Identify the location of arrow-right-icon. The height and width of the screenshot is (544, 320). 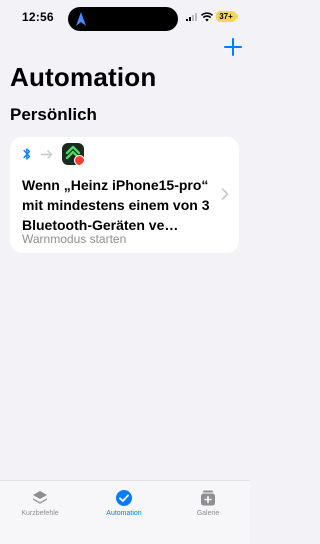
(47, 154).